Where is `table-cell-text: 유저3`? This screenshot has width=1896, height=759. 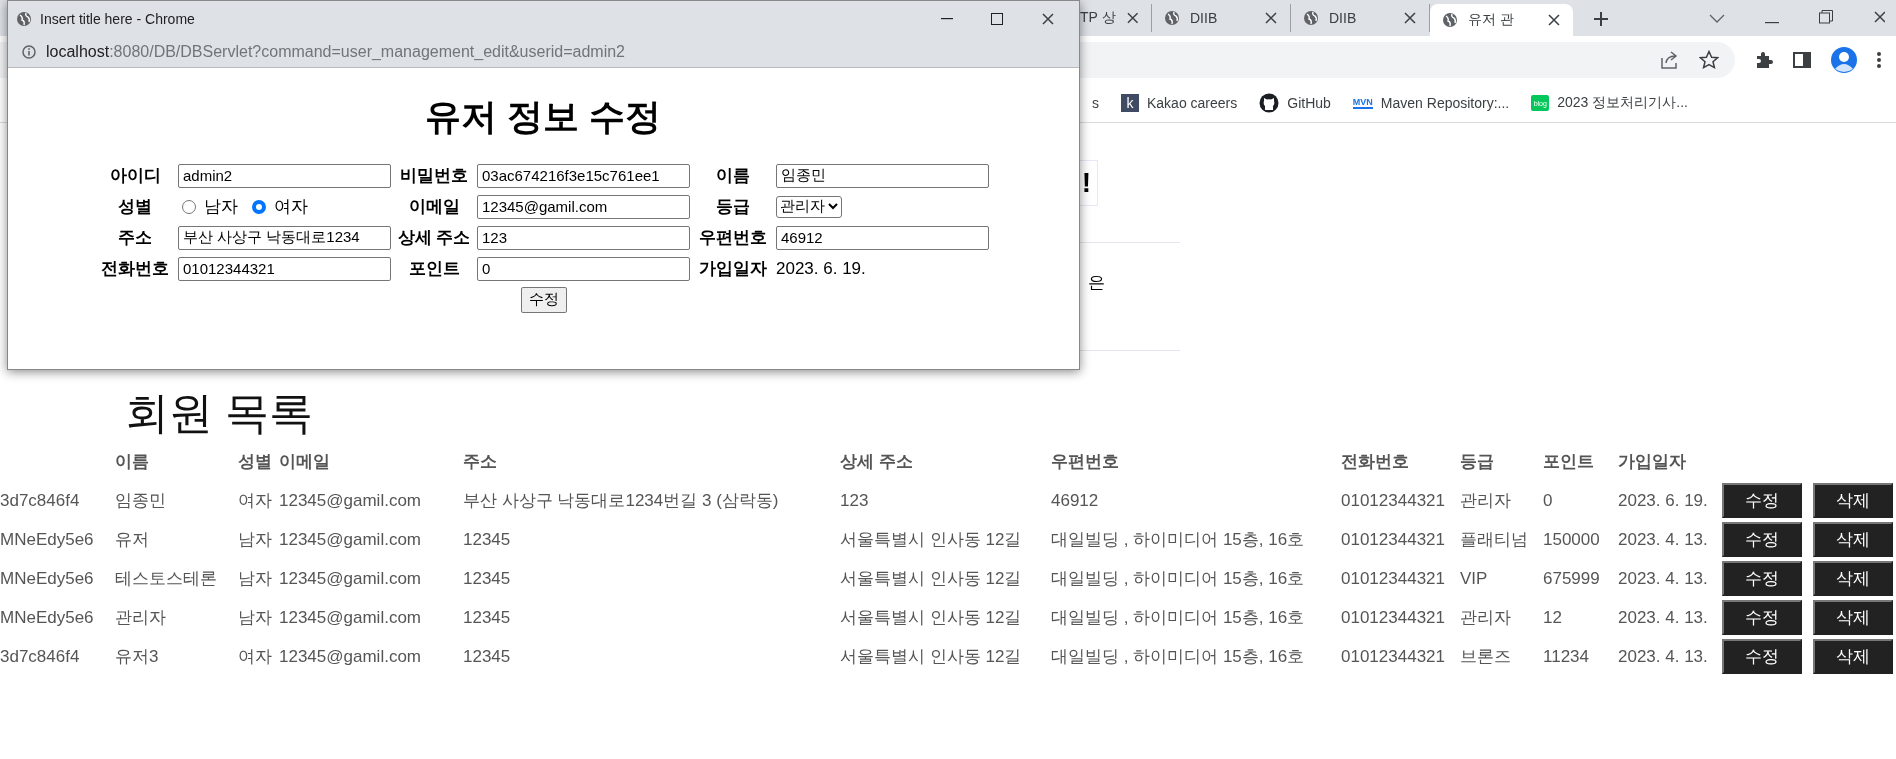 table-cell-text: 유저3 is located at coordinates (137, 657).